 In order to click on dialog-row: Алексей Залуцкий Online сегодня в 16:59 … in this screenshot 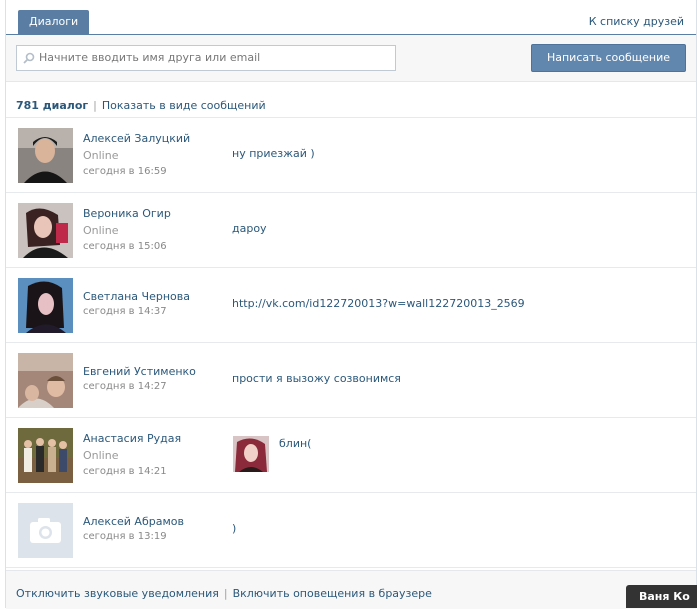, I will do `click(351, 155)`.